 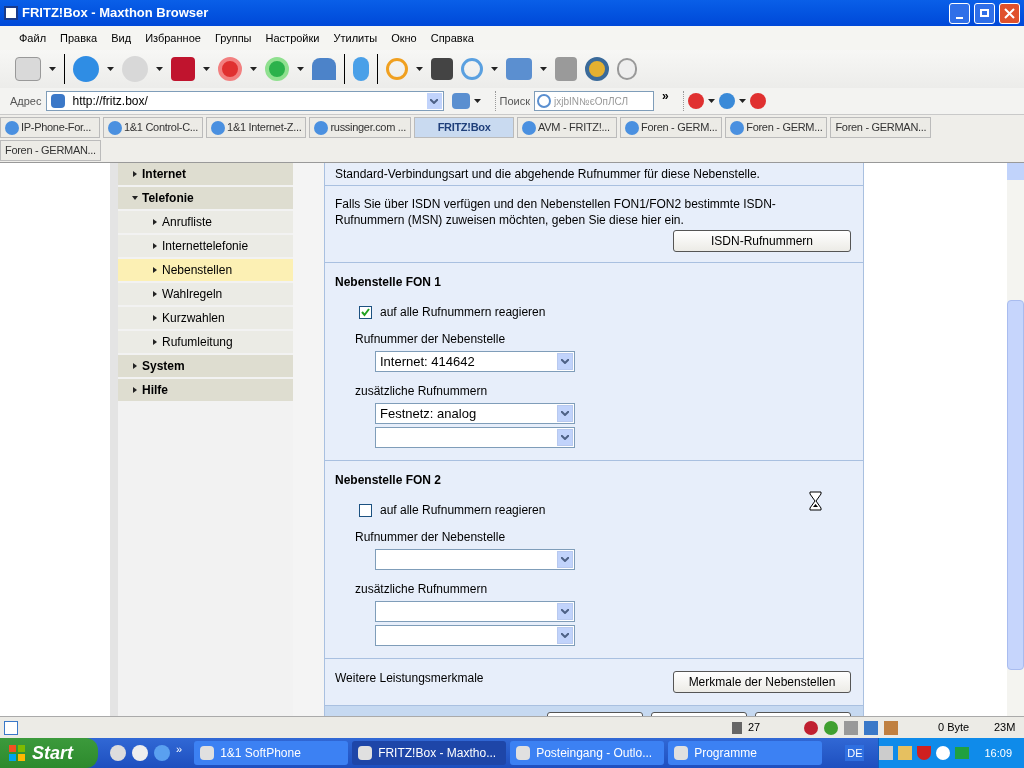 I want to click on nav-item: Wahlregeln, so click(x=205, y=294).